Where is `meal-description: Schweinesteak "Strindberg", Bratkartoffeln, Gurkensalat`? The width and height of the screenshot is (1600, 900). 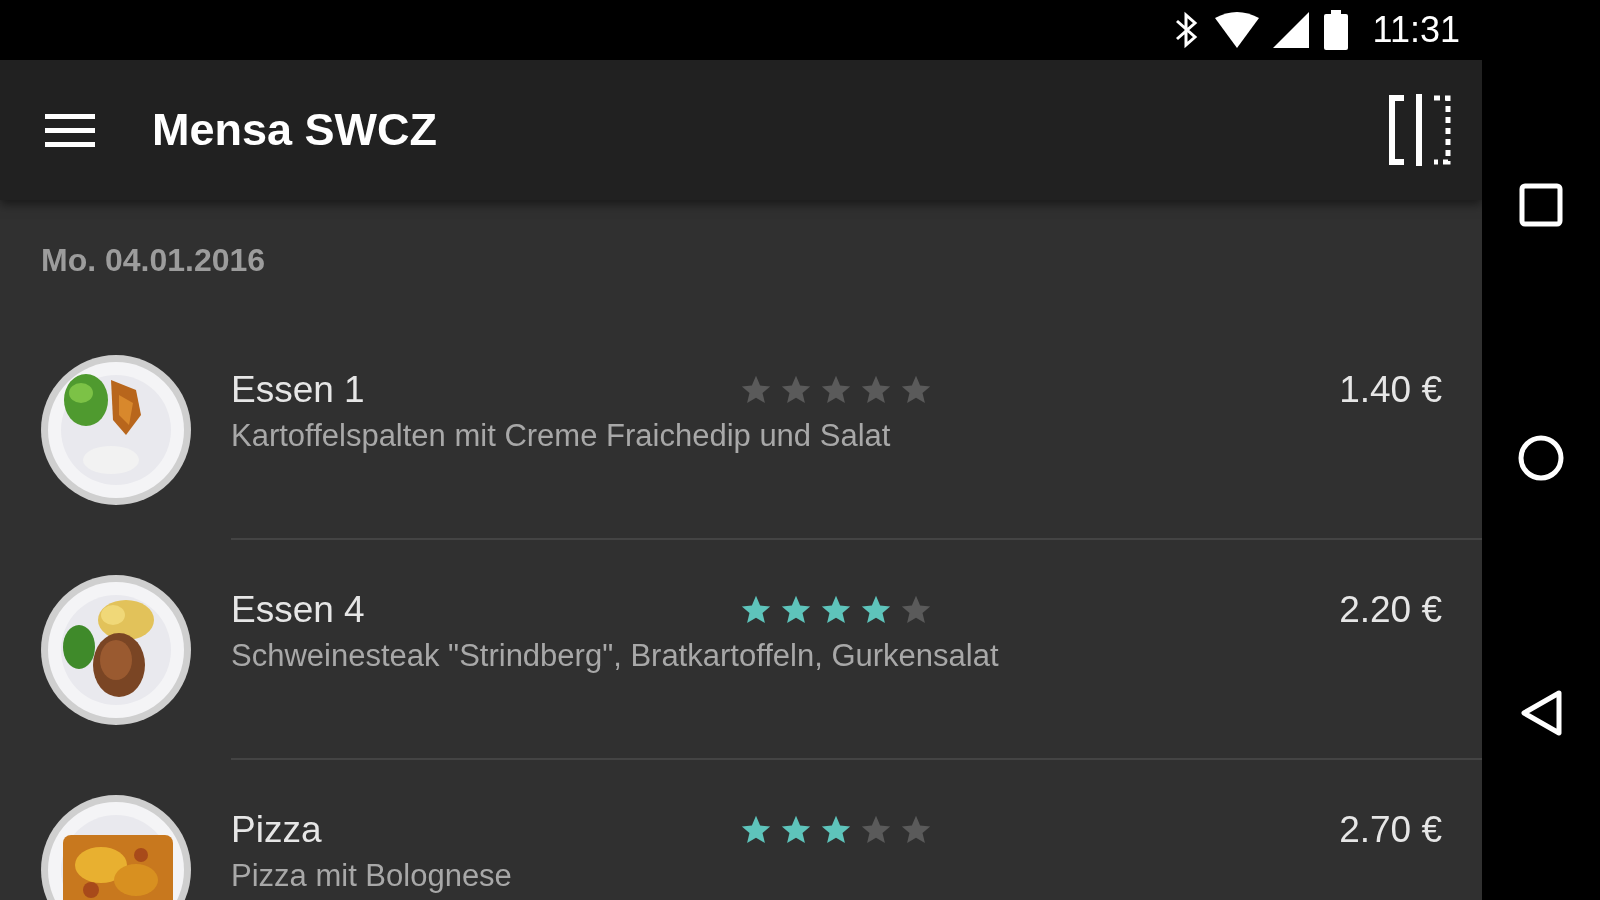
meal-description: Schweinesteak "Strindberg", Bratkartoffeln, Gurkensalat is located at coordinates (615, 656).